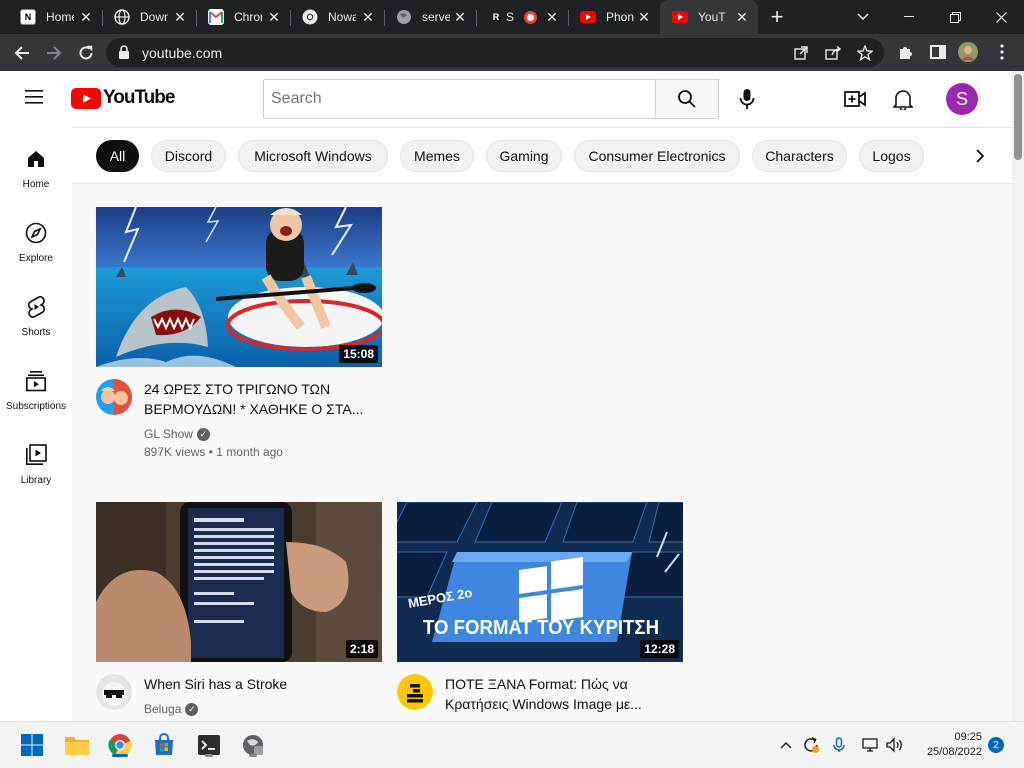 The height and width of the screenshot is (768, 1024). Describe the element at coordinates (799, 156) in the screenshot. I see `chip-characters: Characters` at that location.